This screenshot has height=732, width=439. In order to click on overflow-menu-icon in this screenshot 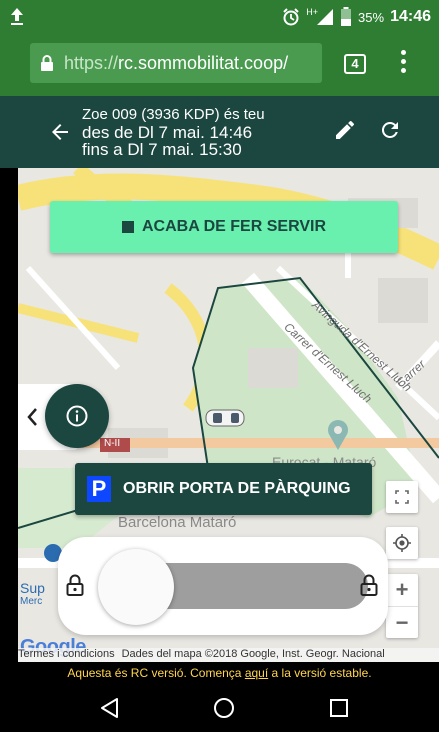, I will do `click(403, 63)`.